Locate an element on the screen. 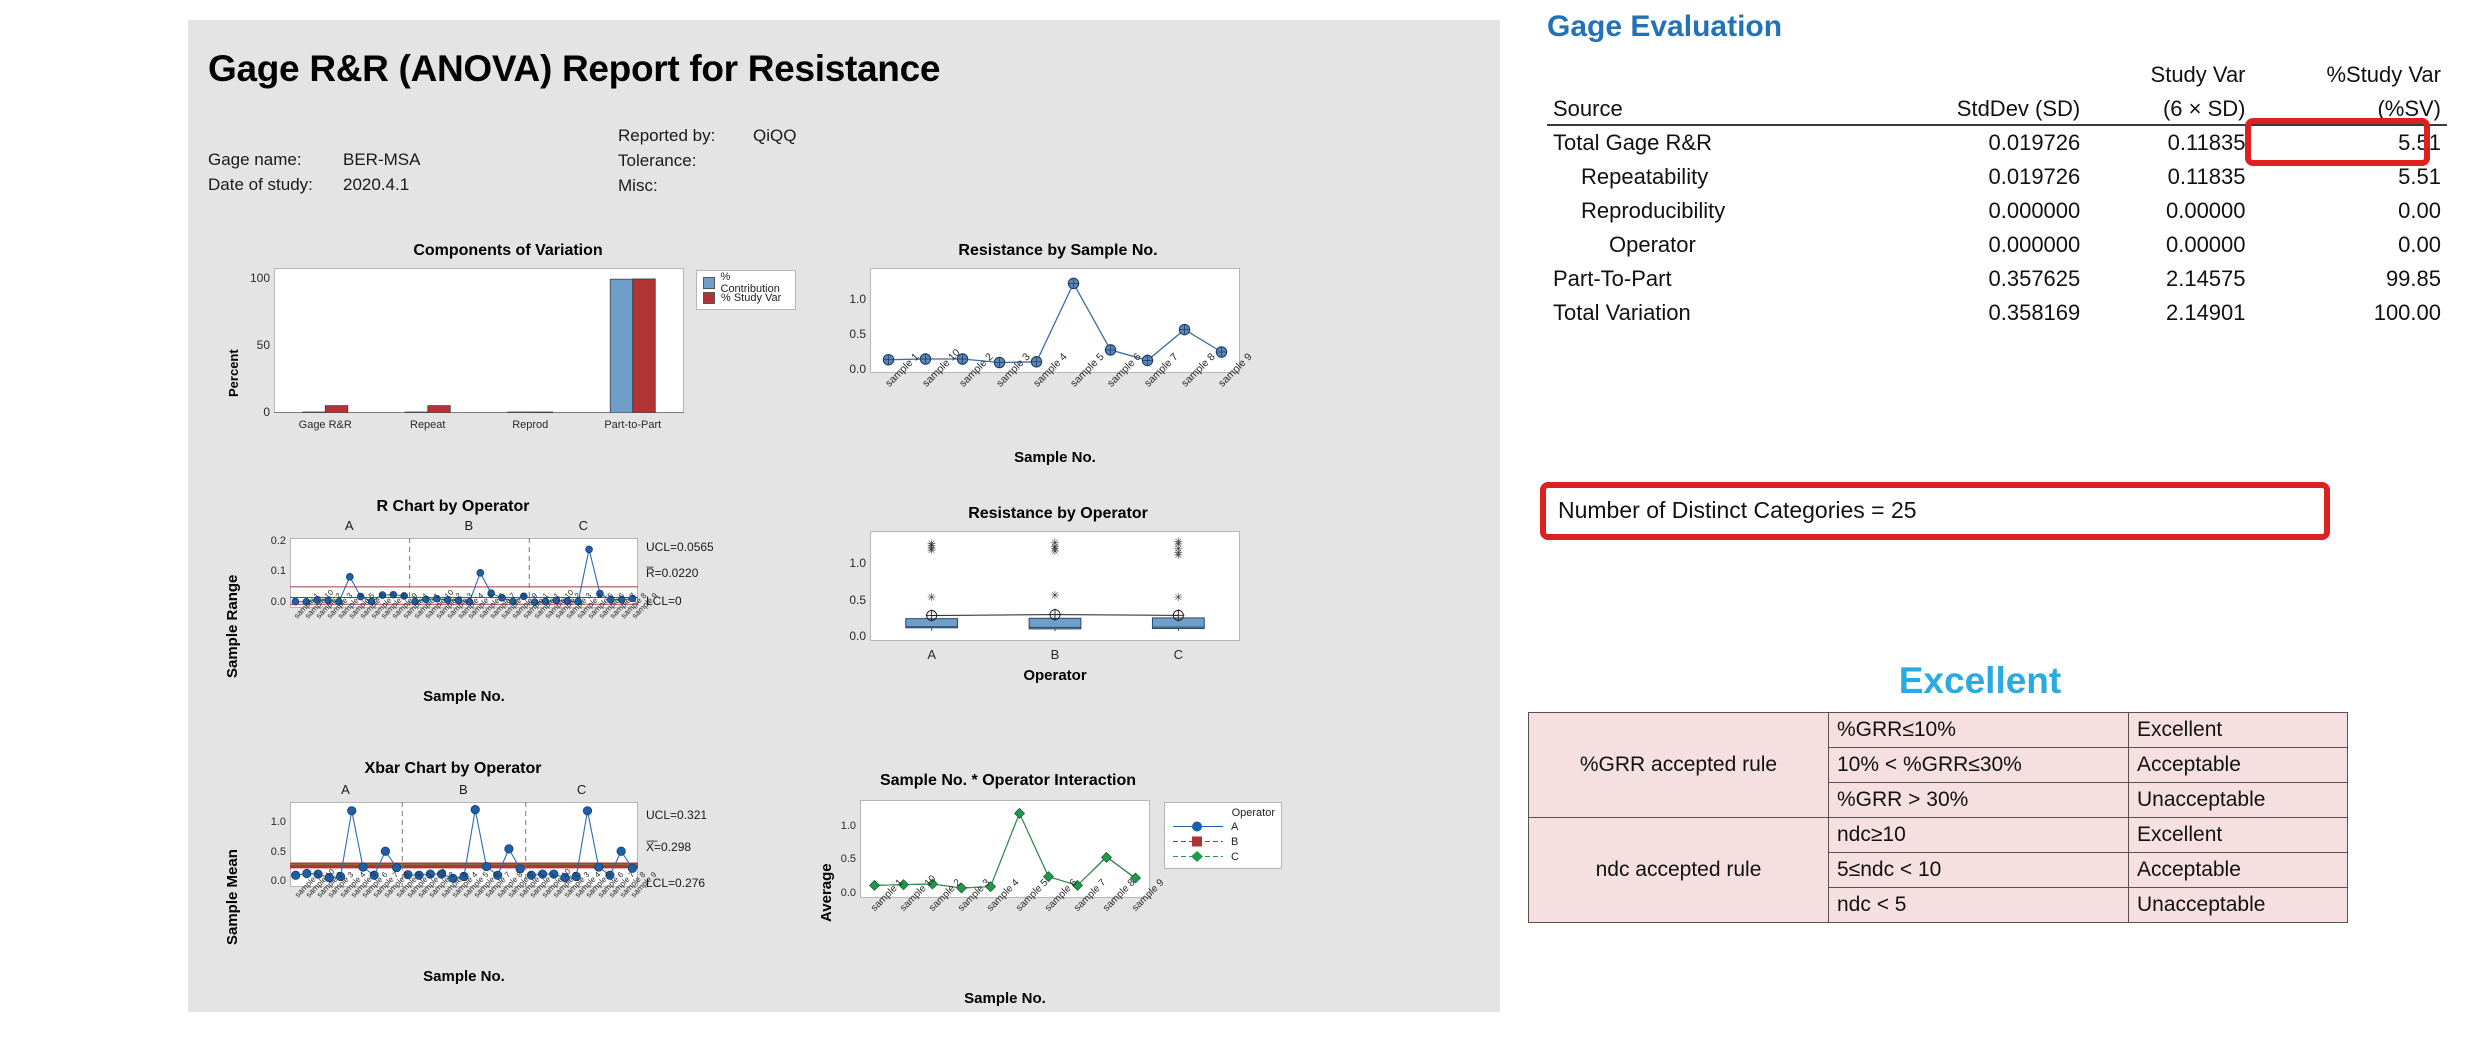 This screenshot has width=2481, height=1043. stddev-cell: 0.357625 is located at coordinates (2034, 278).